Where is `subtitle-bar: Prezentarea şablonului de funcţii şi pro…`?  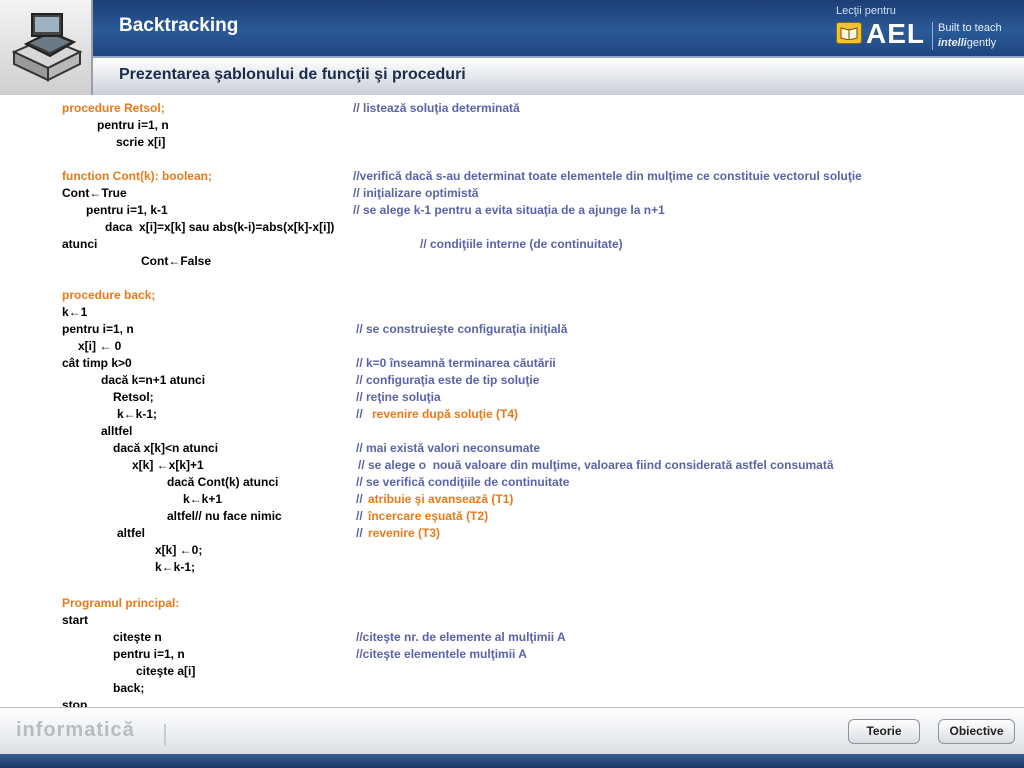
subtitle-bar: Prezentarea şablonului de funcţii şi pro… is located at coordinates (558, 75).